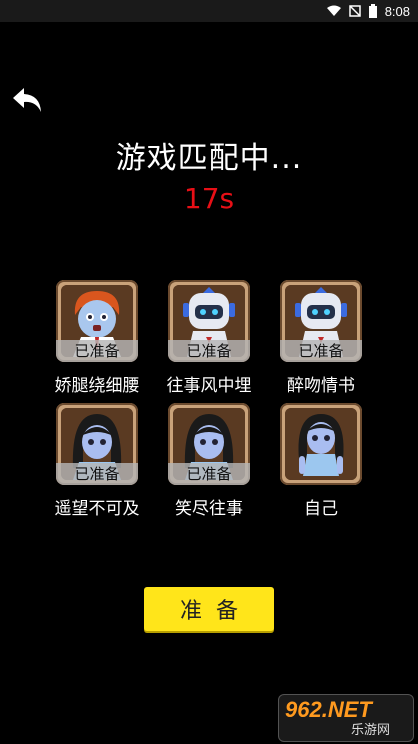  I want to click on girl-avatar-image, so click(321, 444).